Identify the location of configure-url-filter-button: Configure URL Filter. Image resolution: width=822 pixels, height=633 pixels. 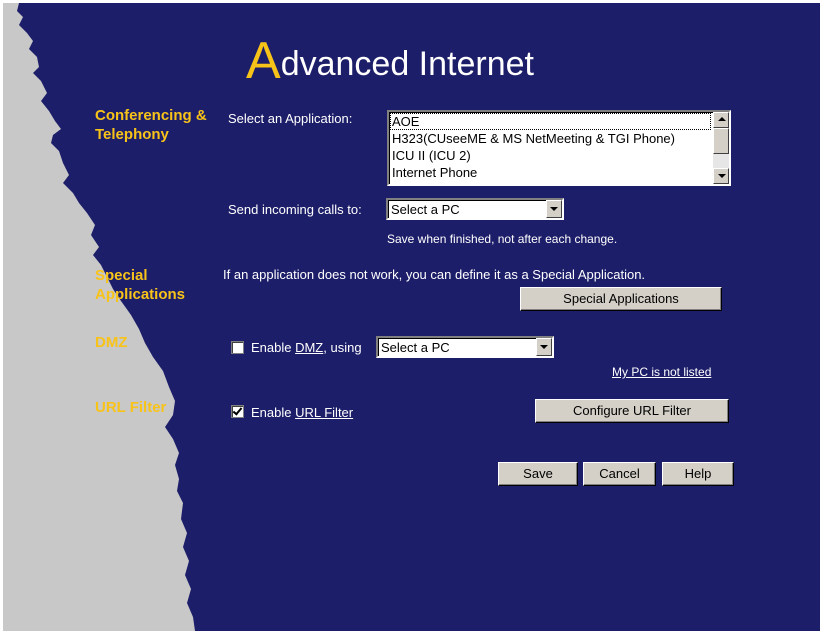
(632, 411).